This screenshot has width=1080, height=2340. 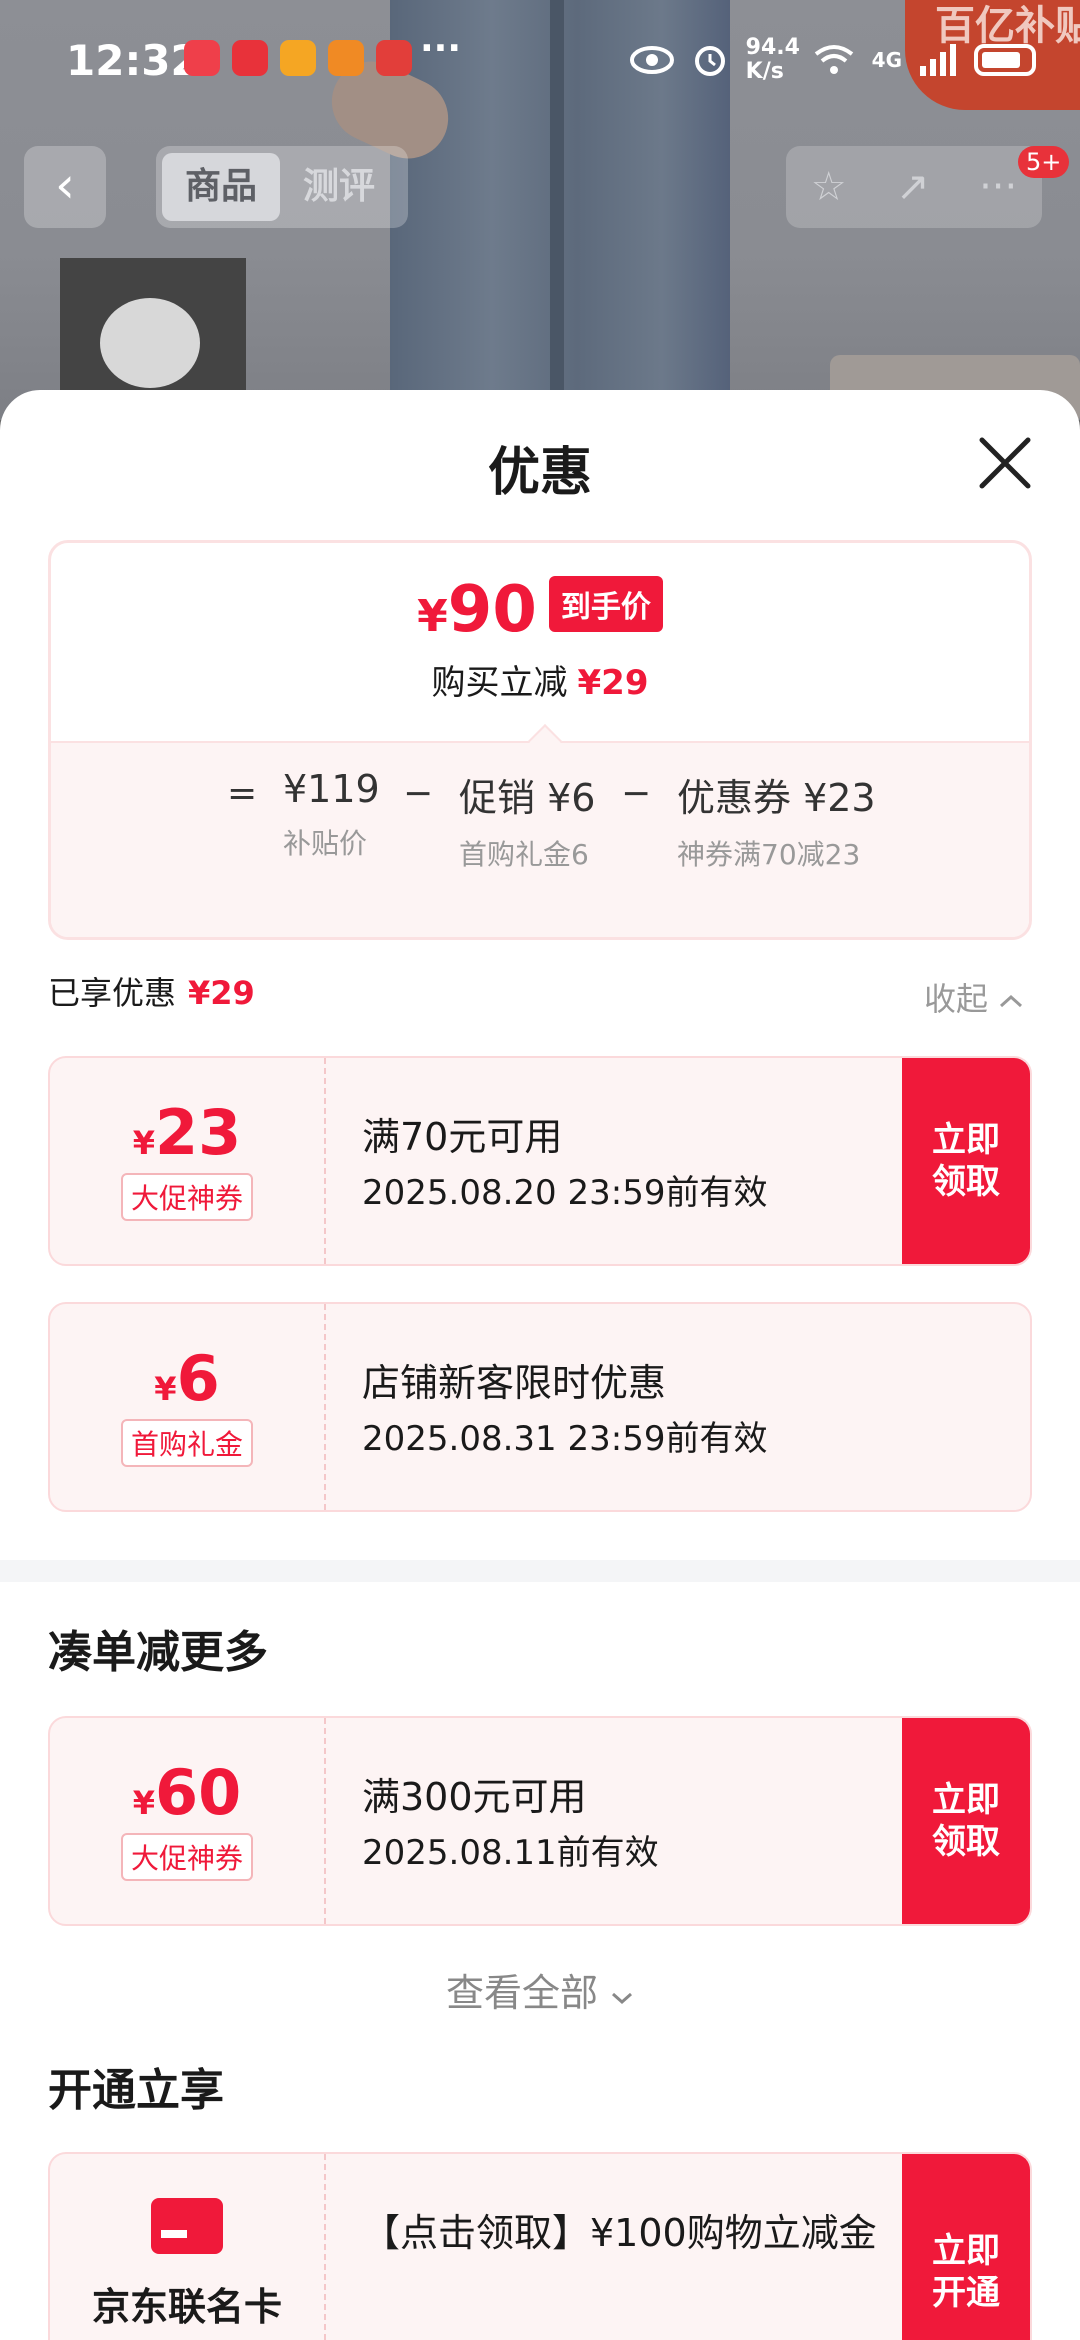 I want to click on status-indicators: 94.4 K/s 4G, so click(x=832, y=59).